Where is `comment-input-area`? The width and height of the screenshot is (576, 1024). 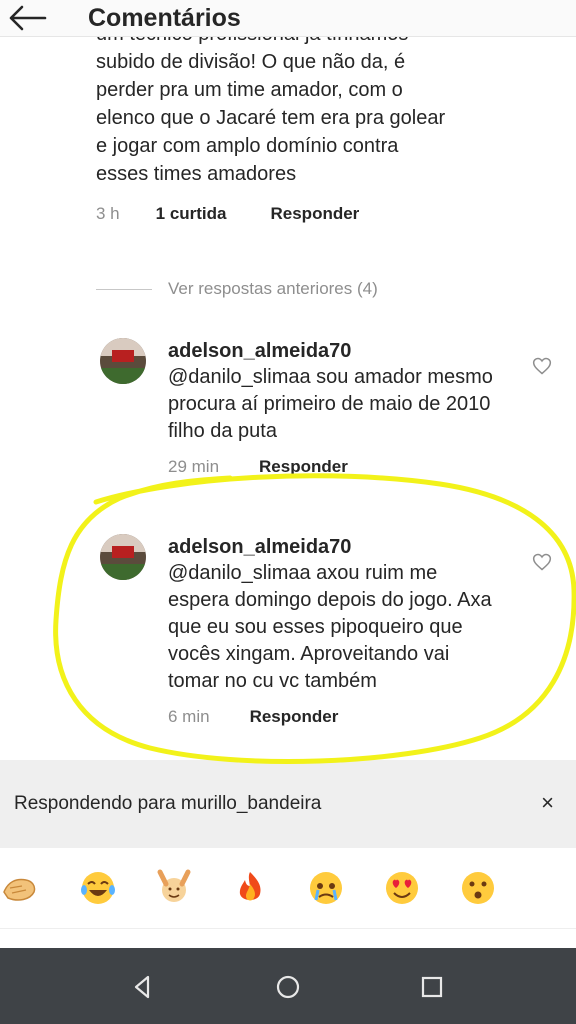 comment-input-area is located at coordinates (288, 938).